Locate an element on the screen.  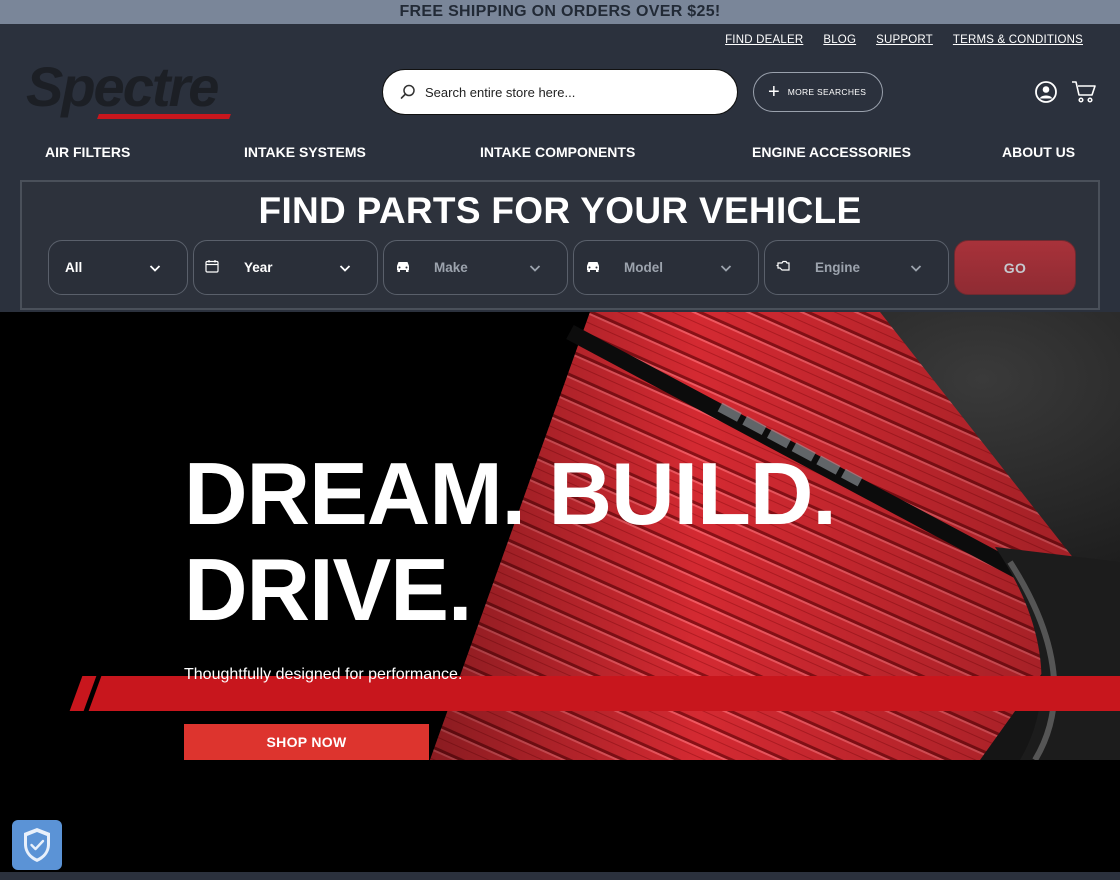
finder-title: FIND PARTS FOR YOUR VEHICLE is located at coordinates (560, 210).